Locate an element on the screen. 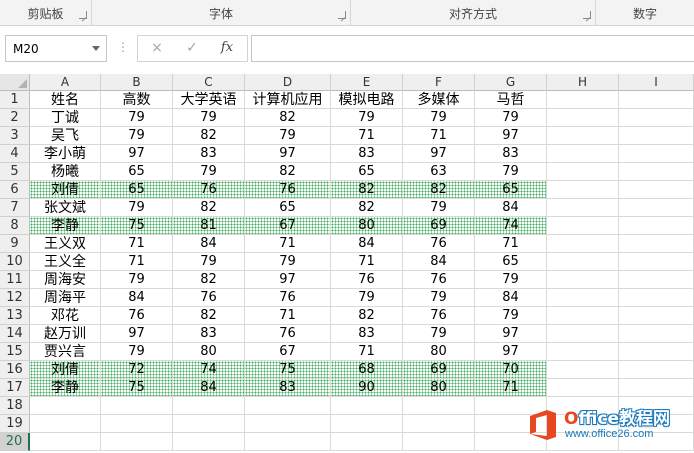  row-header-8: 8 is located at coordinates (15, 226).